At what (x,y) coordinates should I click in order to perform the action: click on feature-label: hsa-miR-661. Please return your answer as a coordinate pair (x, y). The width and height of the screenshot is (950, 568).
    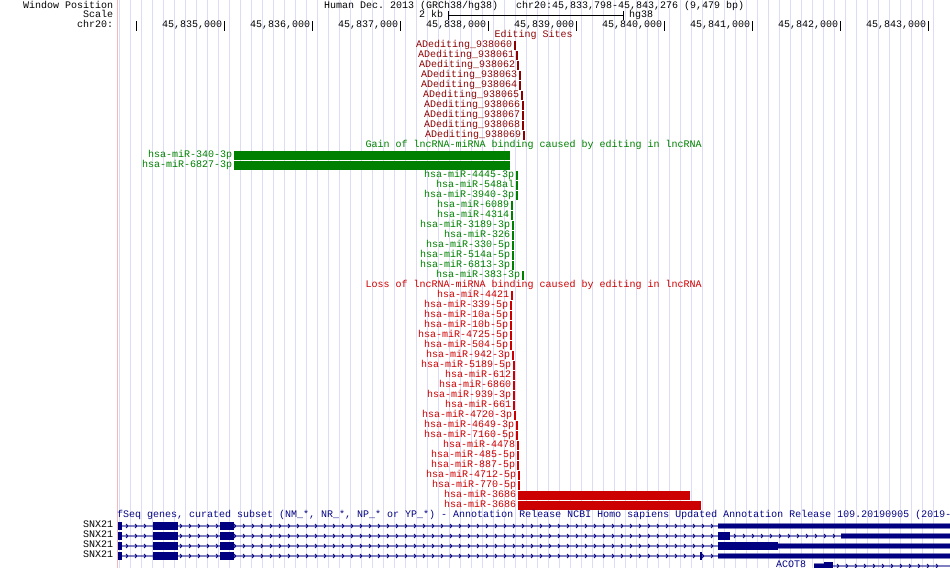
    Looking at the image, I should click on (477, 406).